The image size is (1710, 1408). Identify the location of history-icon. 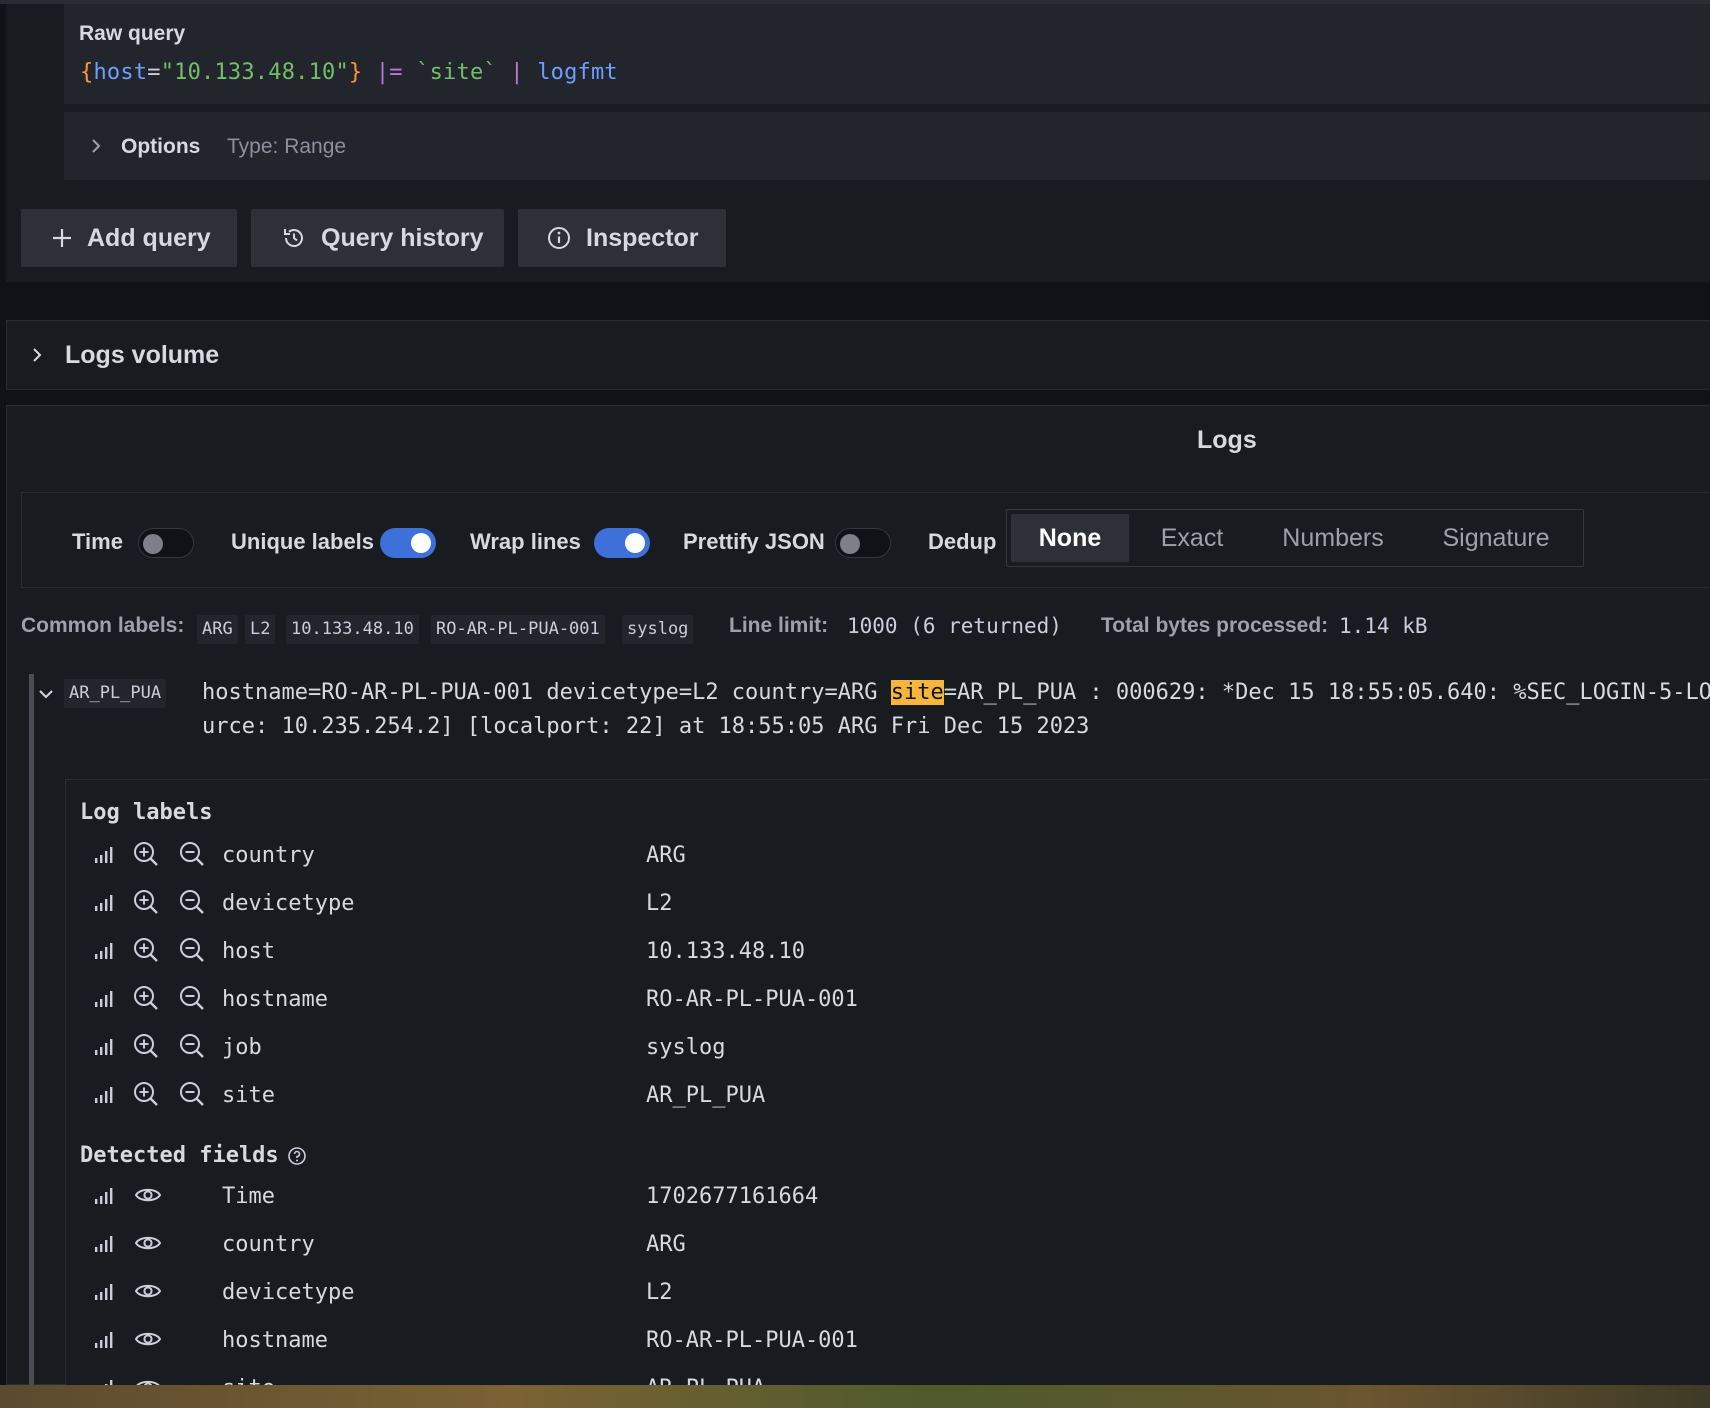
(293, 238).